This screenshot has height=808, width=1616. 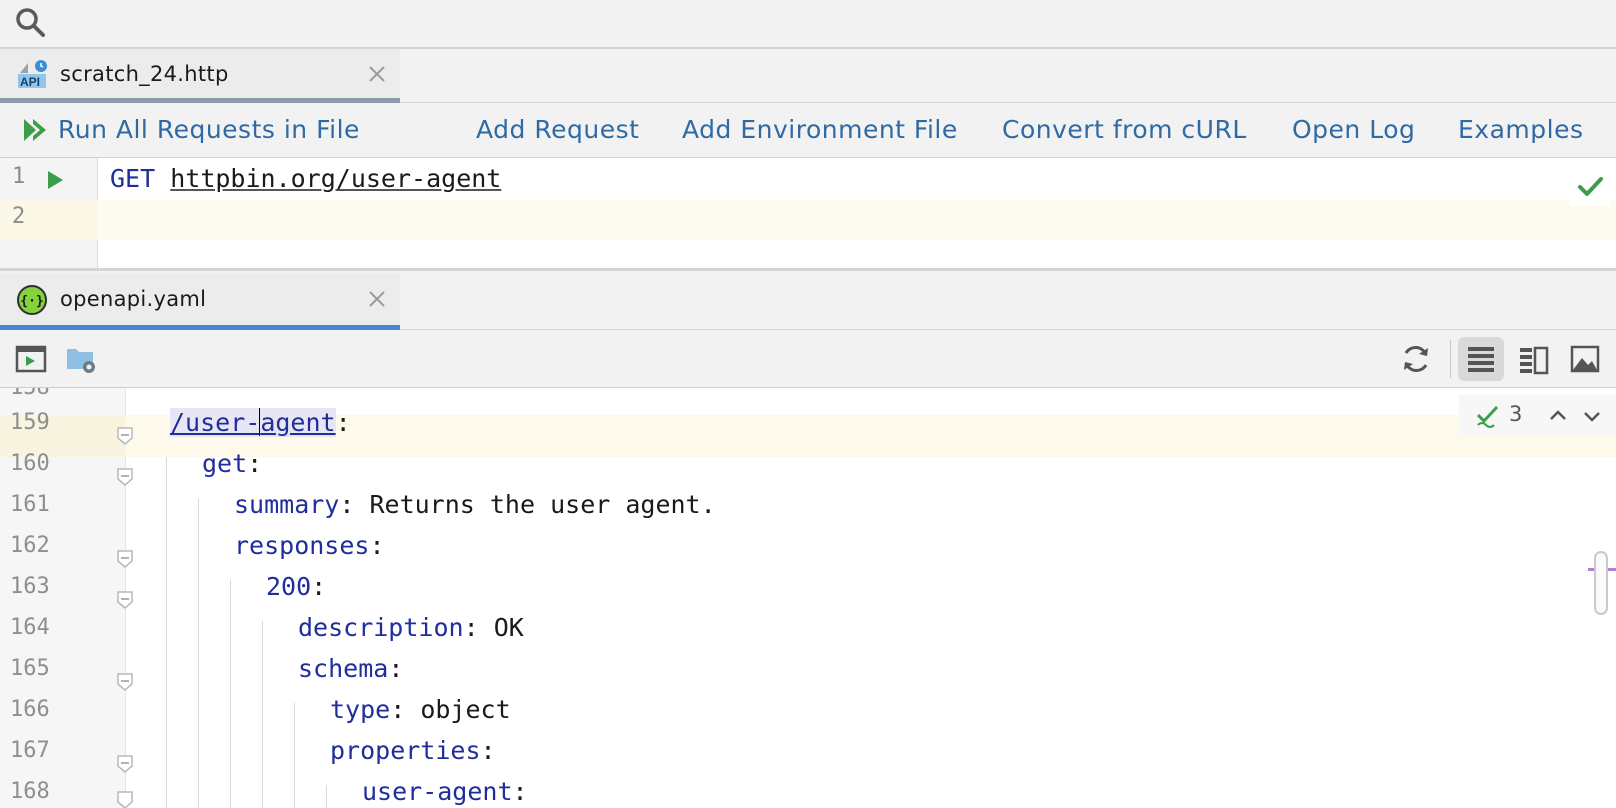 I want to click on line-number: 162, so click(x=30, y=545).